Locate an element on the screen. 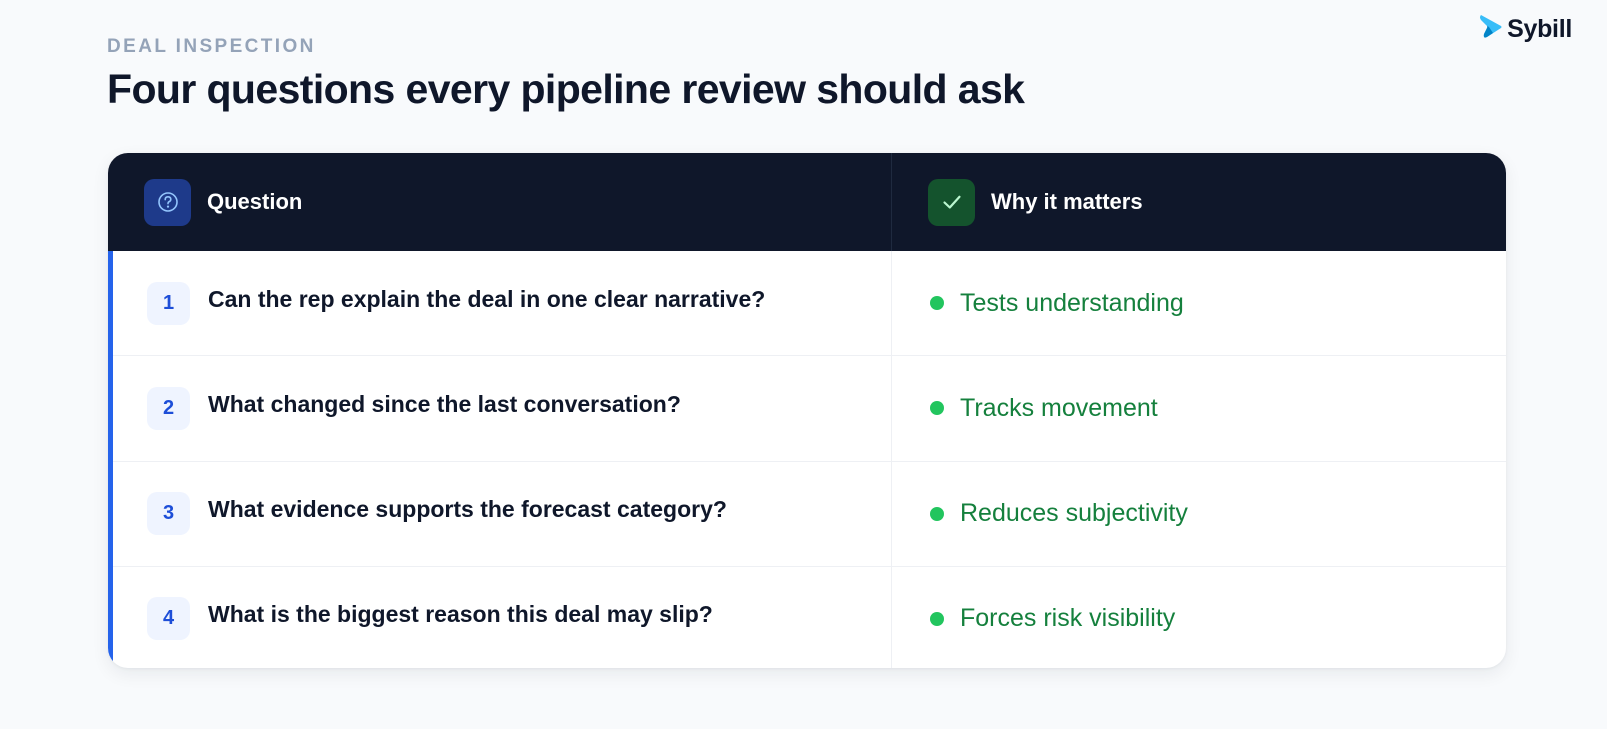  why-text: Forces risk visibility is located at coordinates (1068, 618).